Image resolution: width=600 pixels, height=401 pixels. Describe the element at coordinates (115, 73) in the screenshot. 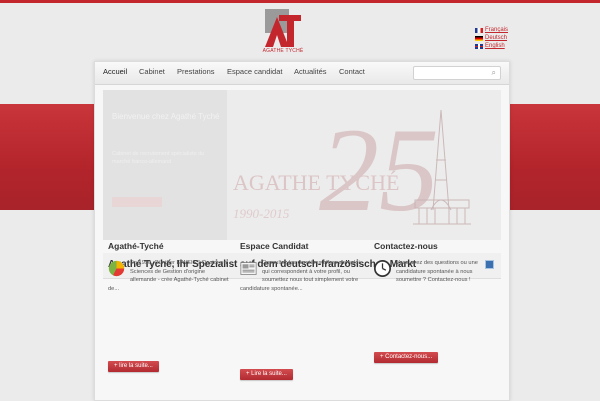

I see `nav-item-accueil: Accueil` at that location.